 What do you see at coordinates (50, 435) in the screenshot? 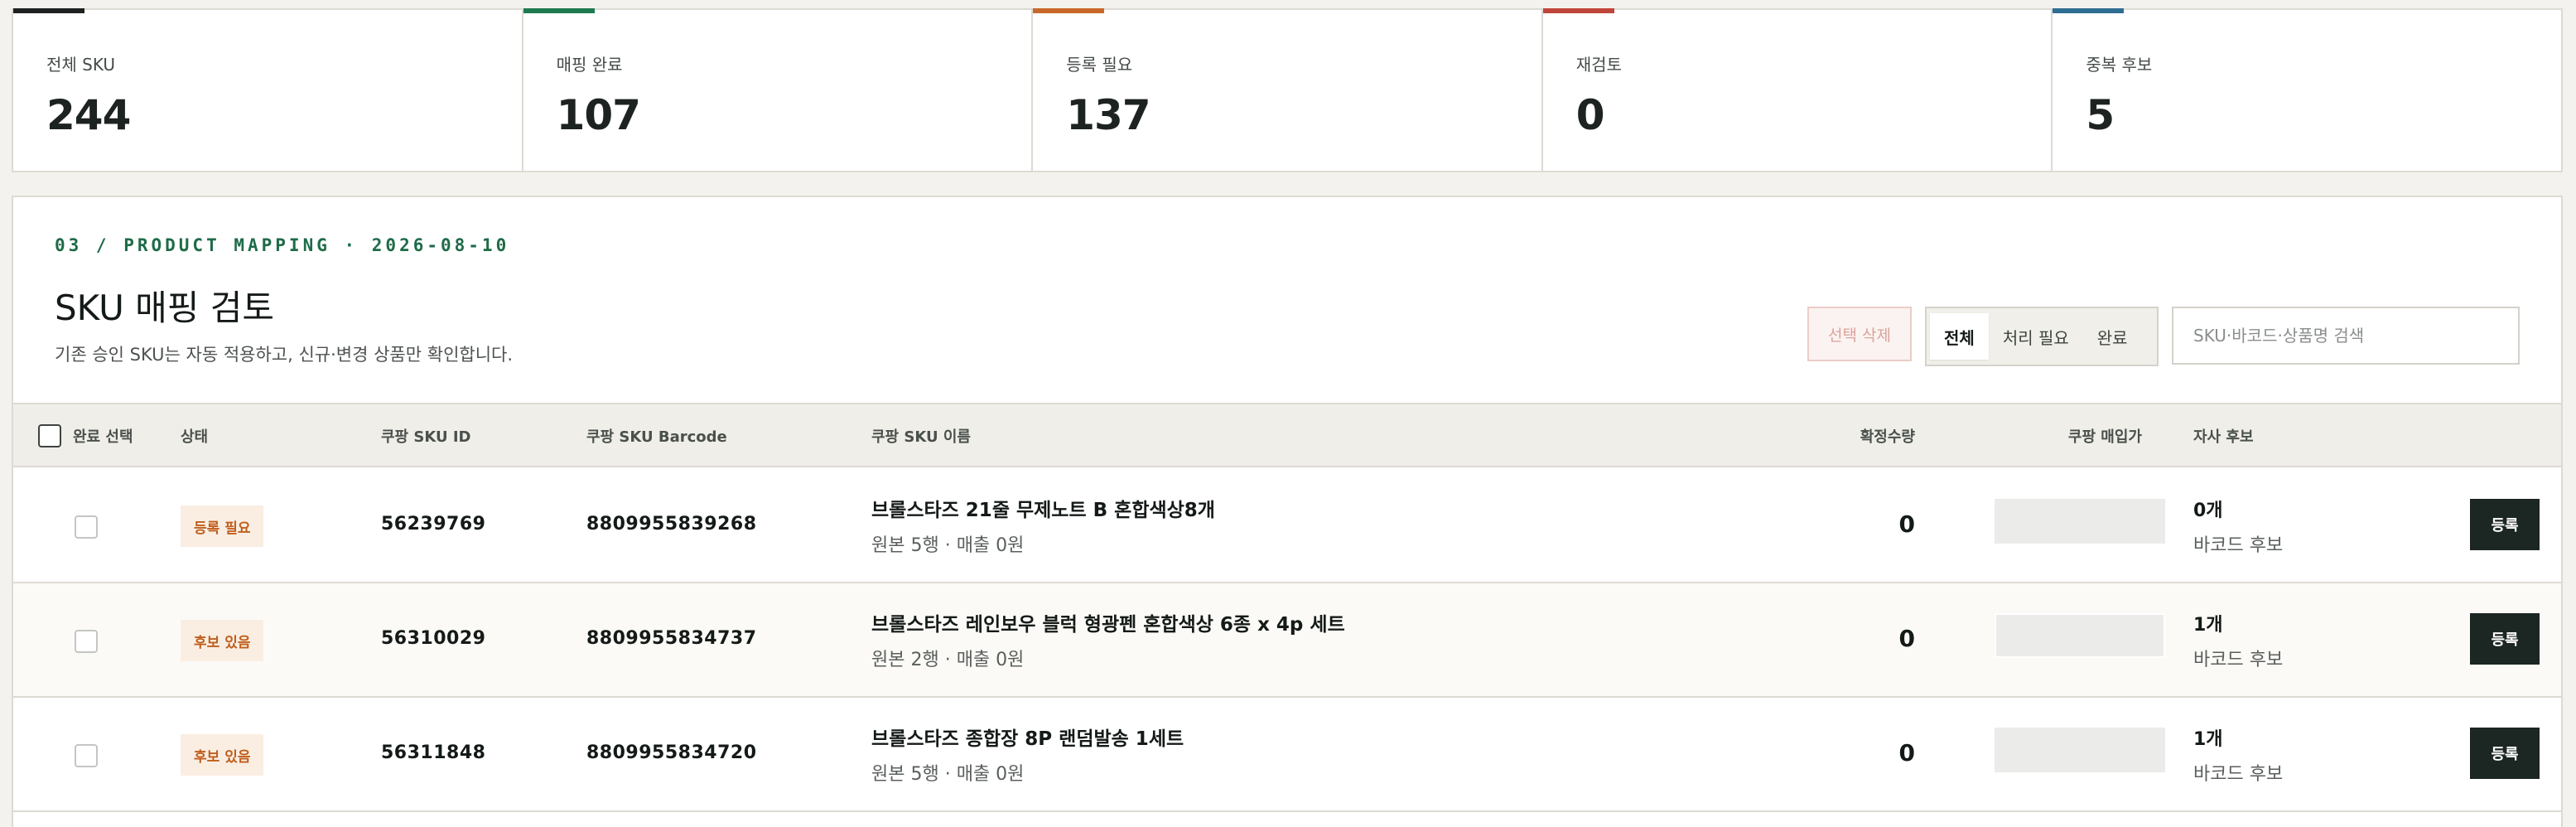
I see `select-all-checkbox` at bounding box center [50, 435].